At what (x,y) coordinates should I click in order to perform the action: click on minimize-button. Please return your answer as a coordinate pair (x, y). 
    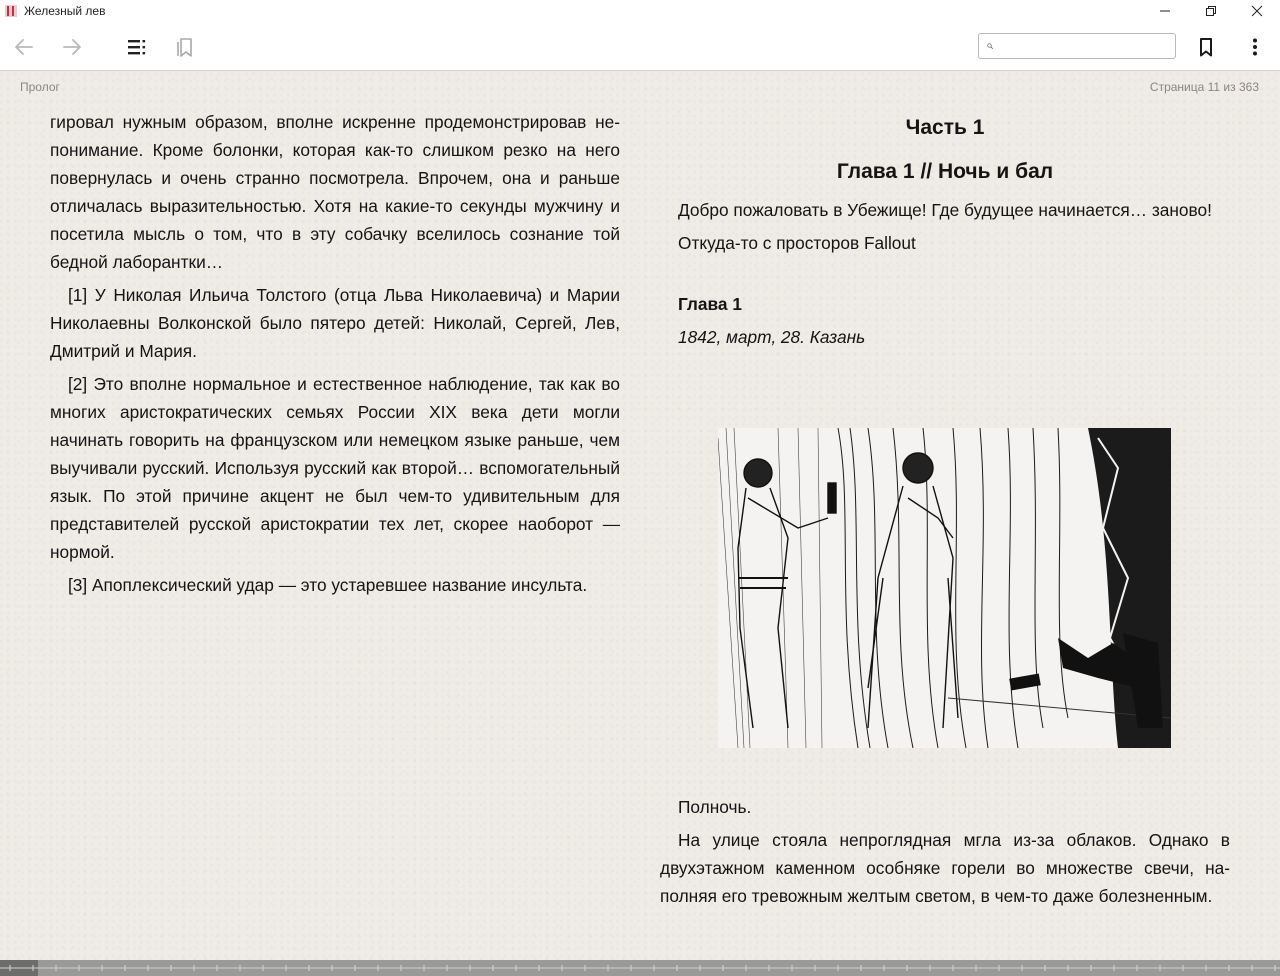
    Looking at the image, I should click on (1165, 11).